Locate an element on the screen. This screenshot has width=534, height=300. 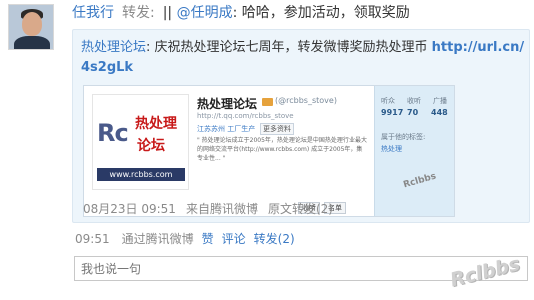
card-location: 江苏苏州 工厂生产 is located at coordinates (226, 129).